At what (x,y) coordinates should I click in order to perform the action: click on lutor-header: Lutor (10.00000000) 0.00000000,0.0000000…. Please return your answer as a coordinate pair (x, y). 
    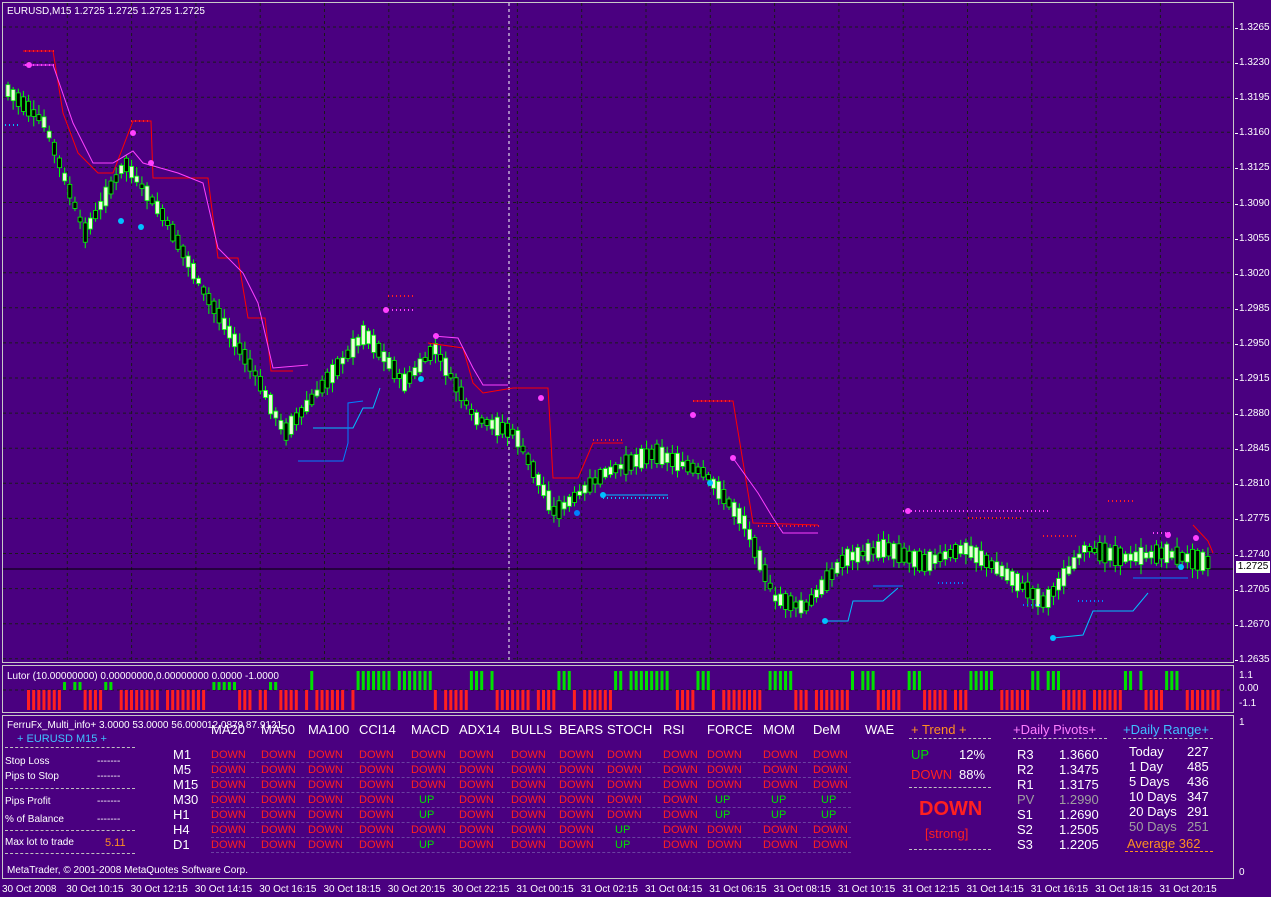
    Looking at the image, I should click on (143, 676).